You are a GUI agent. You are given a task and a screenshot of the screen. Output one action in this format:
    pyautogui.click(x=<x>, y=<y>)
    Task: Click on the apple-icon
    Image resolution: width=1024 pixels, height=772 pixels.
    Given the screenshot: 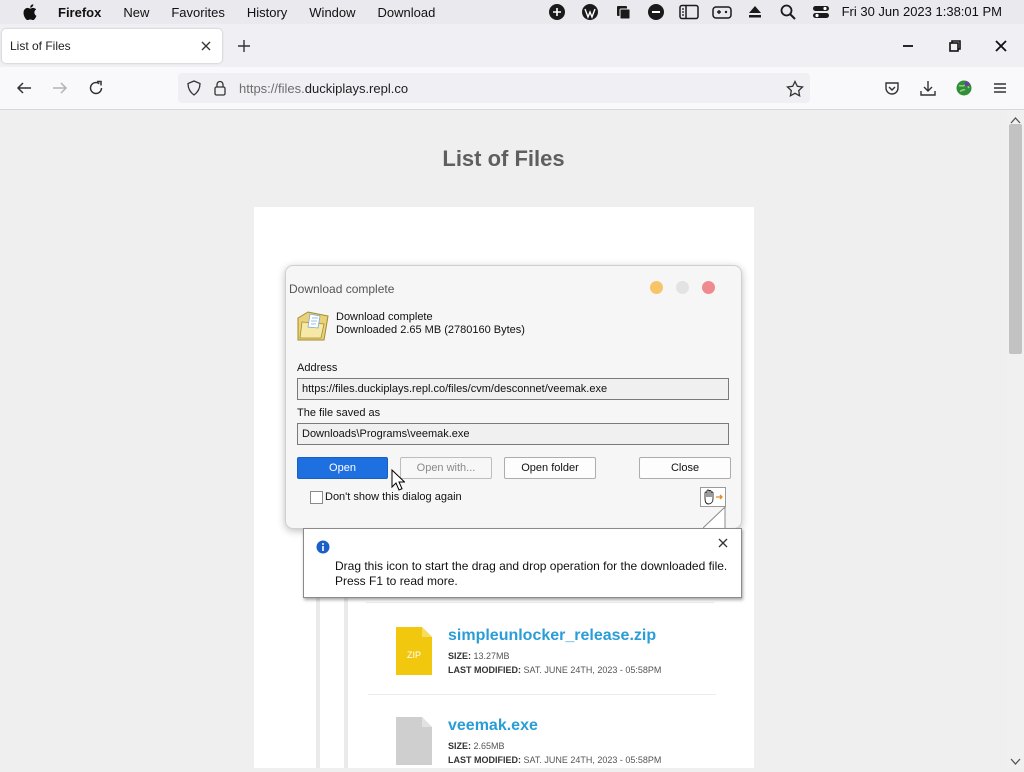 What is the action you would take?
    pyautogui.click(x=30, y=12)
    